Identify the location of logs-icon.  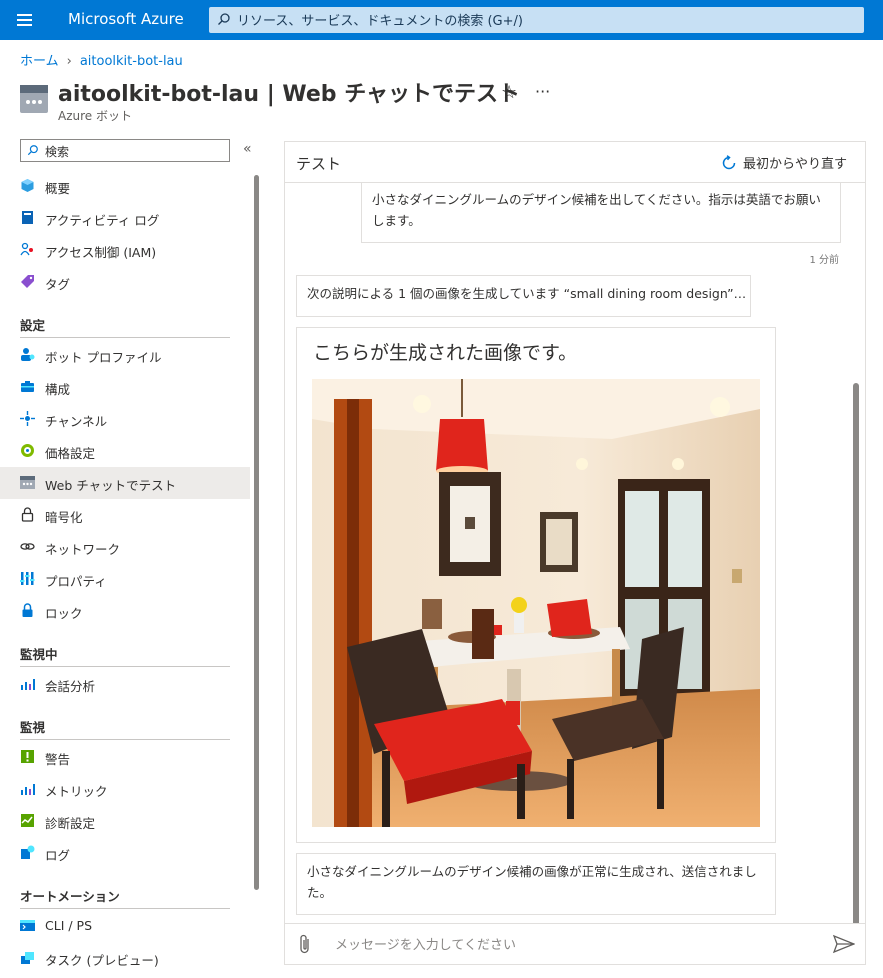
(28, 852).